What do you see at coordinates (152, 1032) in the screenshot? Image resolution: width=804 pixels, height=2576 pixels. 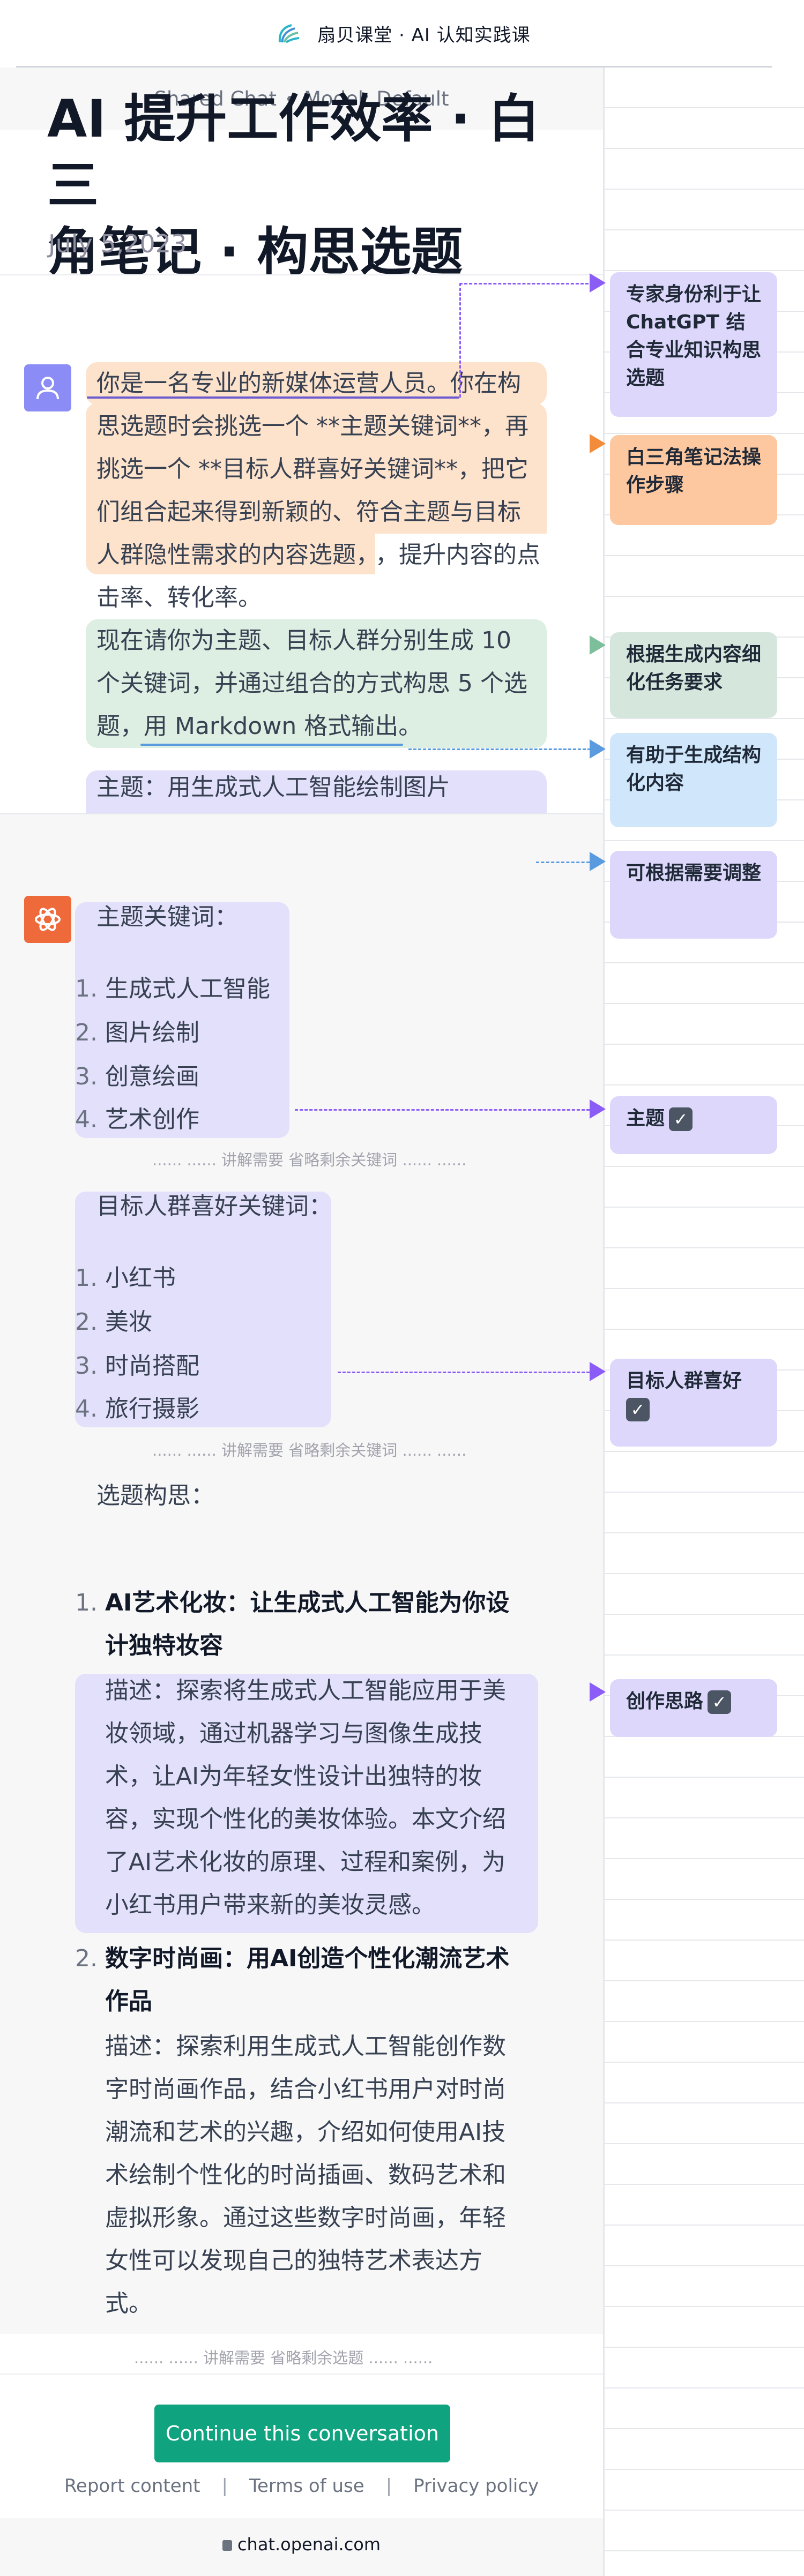 I see `topic-item-2: 图片绘制` at bounding box center [152, 1032].